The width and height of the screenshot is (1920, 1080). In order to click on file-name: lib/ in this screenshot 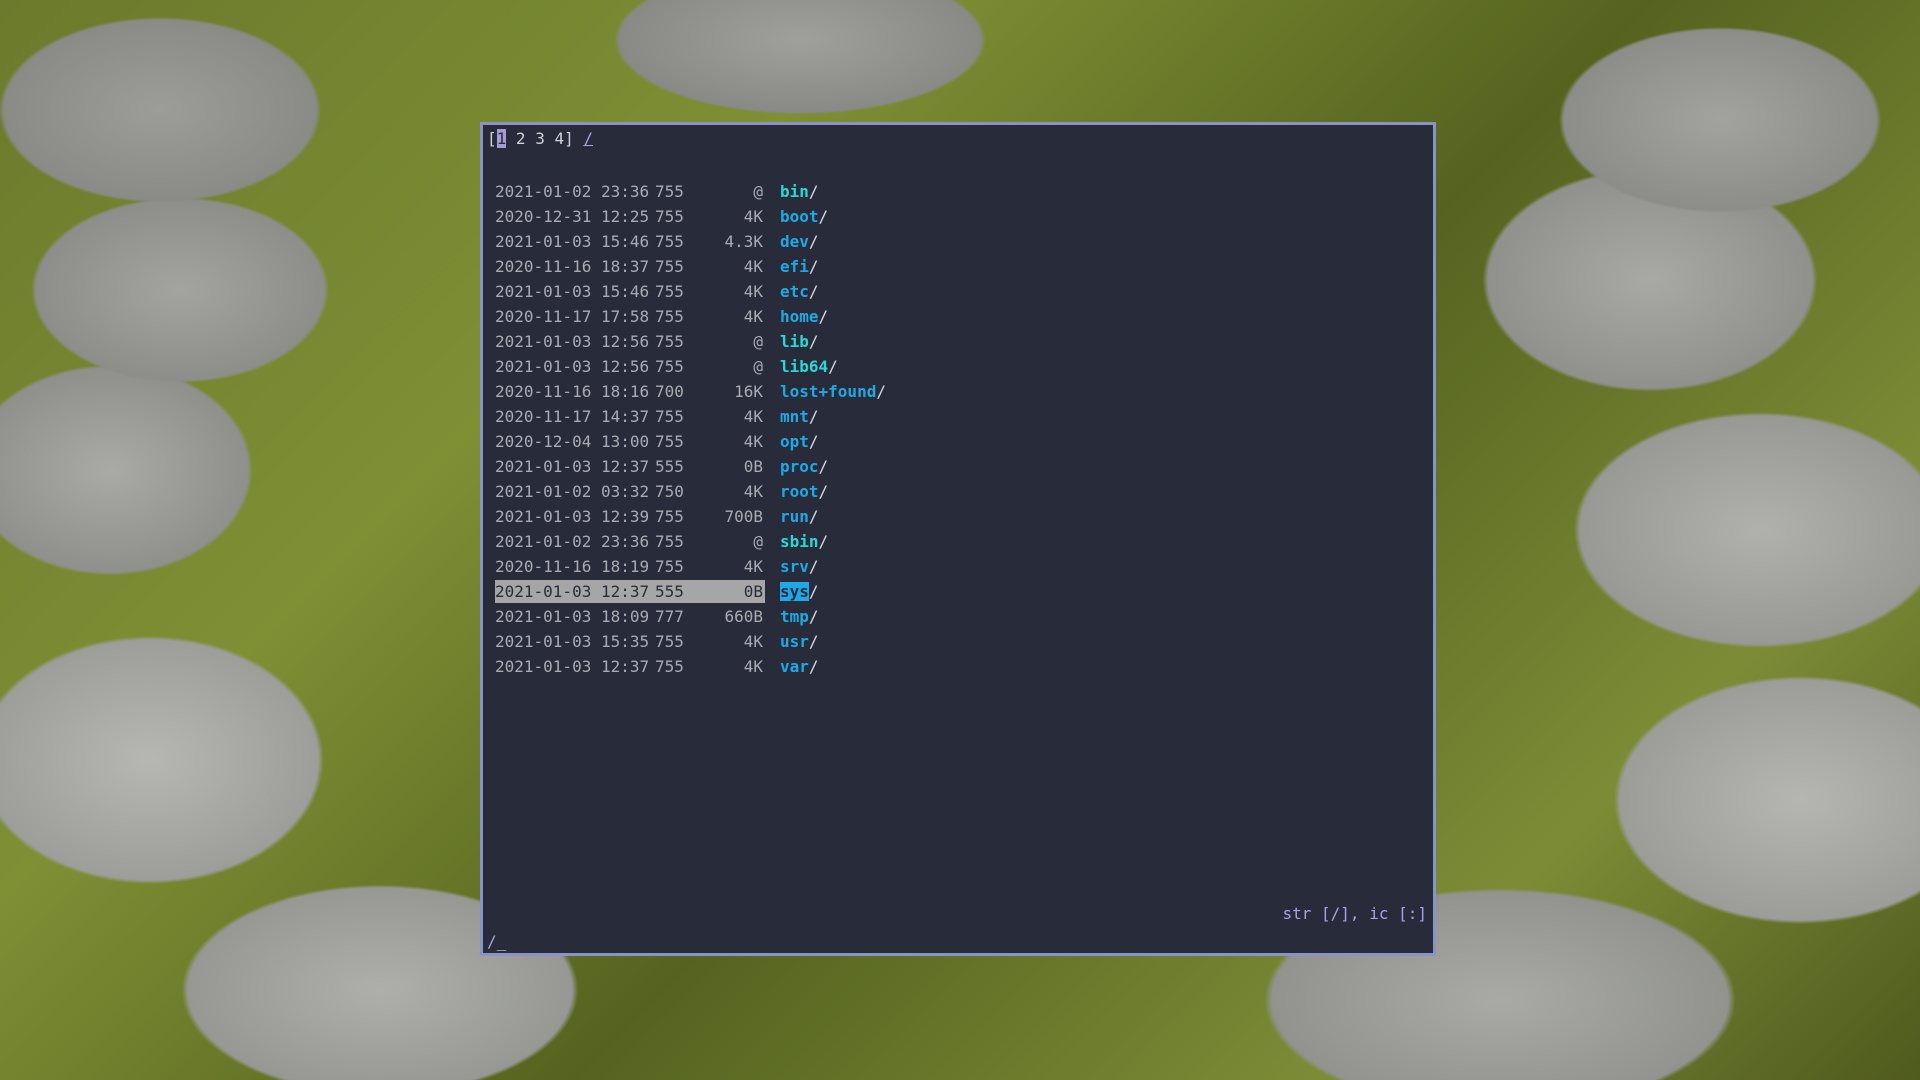, I will do `click(799, 341)`.